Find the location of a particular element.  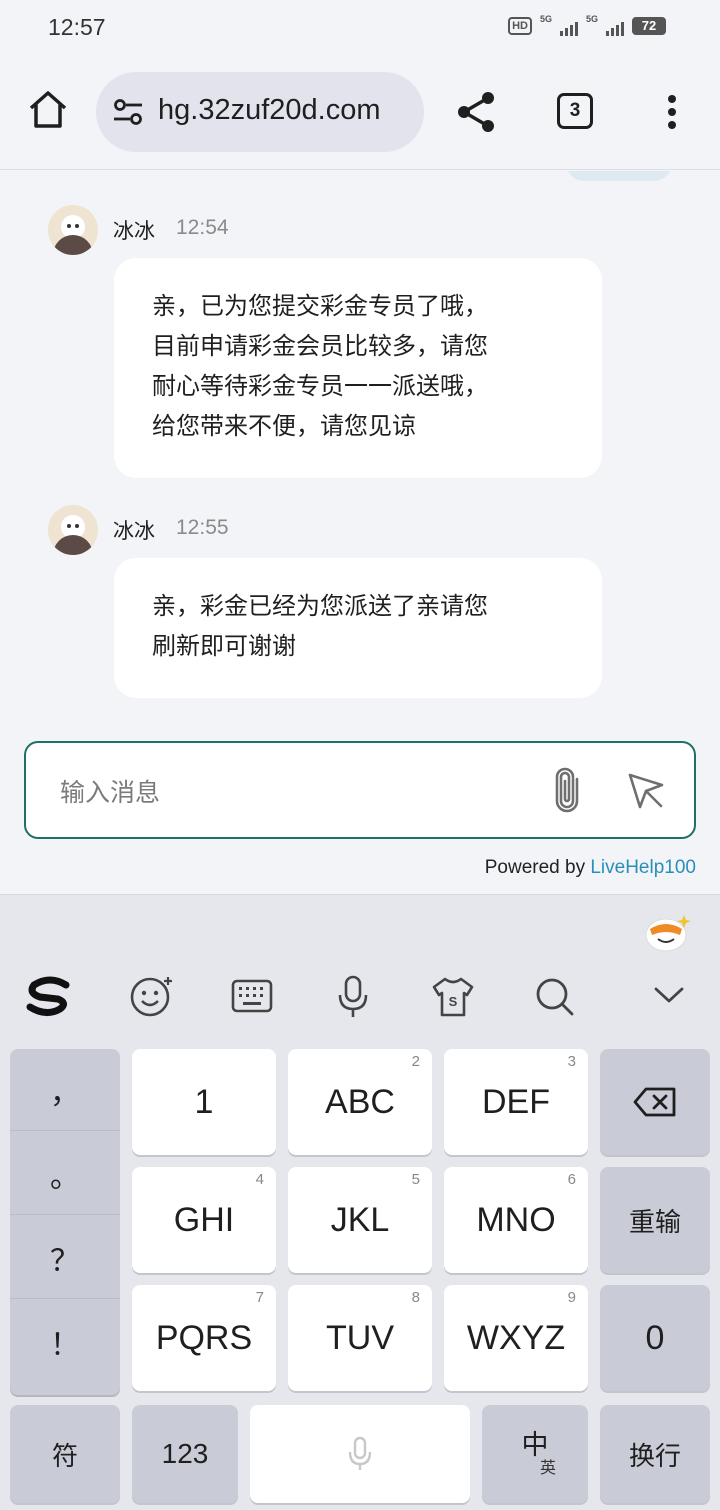

punct-key: ？ is located at coordinates (65, 1258).